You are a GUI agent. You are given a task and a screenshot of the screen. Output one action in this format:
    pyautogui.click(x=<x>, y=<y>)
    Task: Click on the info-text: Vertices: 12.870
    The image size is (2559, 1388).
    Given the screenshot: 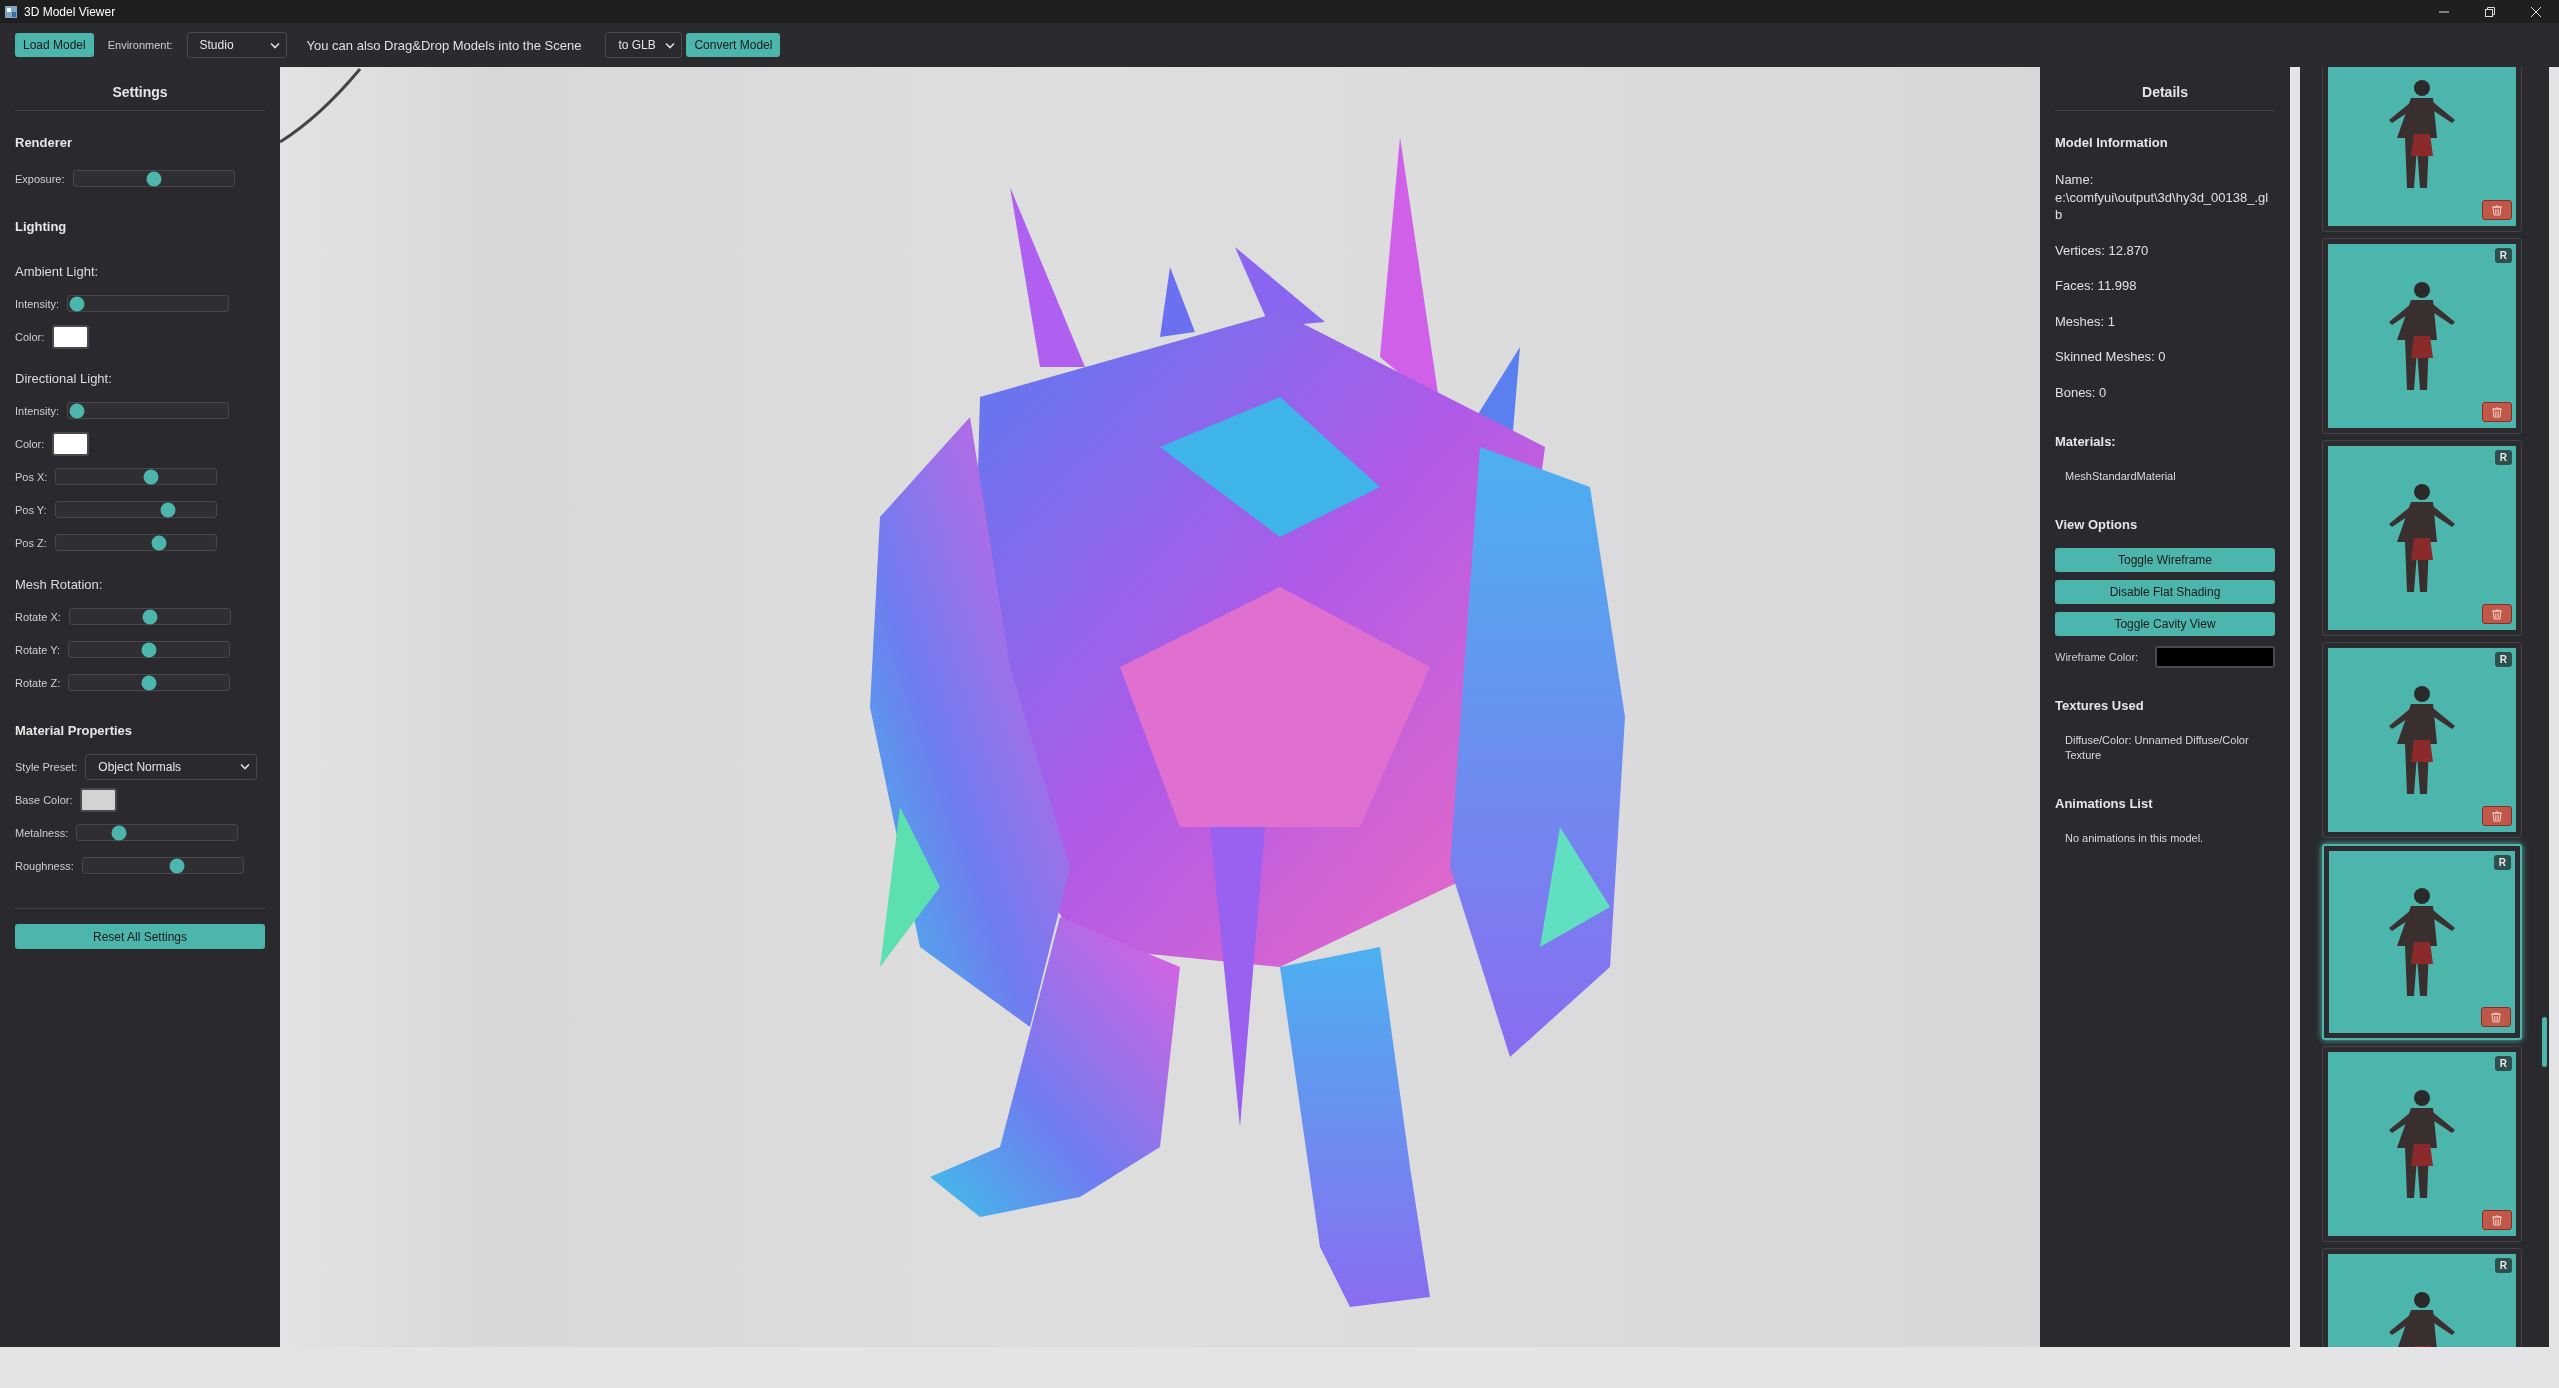 What is the action you would take?
    pyautogui.click(x=2102, y=250)
    